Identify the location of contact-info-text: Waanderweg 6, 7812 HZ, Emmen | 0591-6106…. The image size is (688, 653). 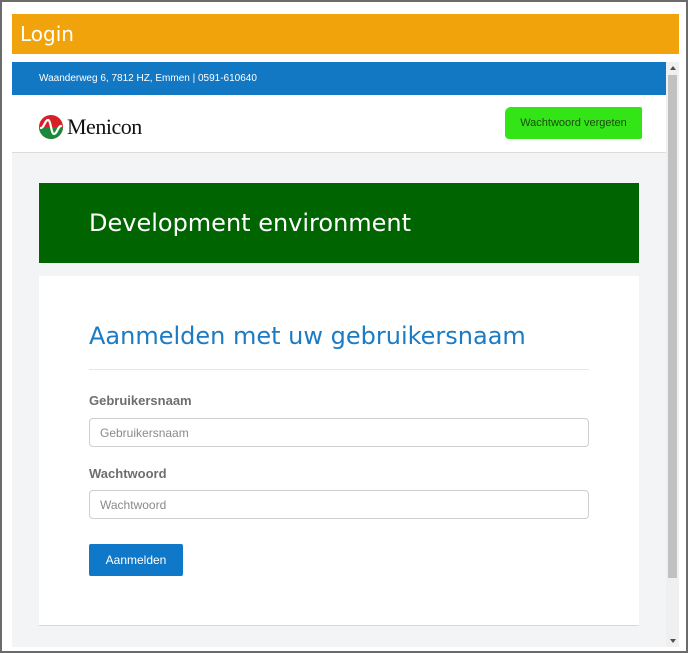
(148, 78).